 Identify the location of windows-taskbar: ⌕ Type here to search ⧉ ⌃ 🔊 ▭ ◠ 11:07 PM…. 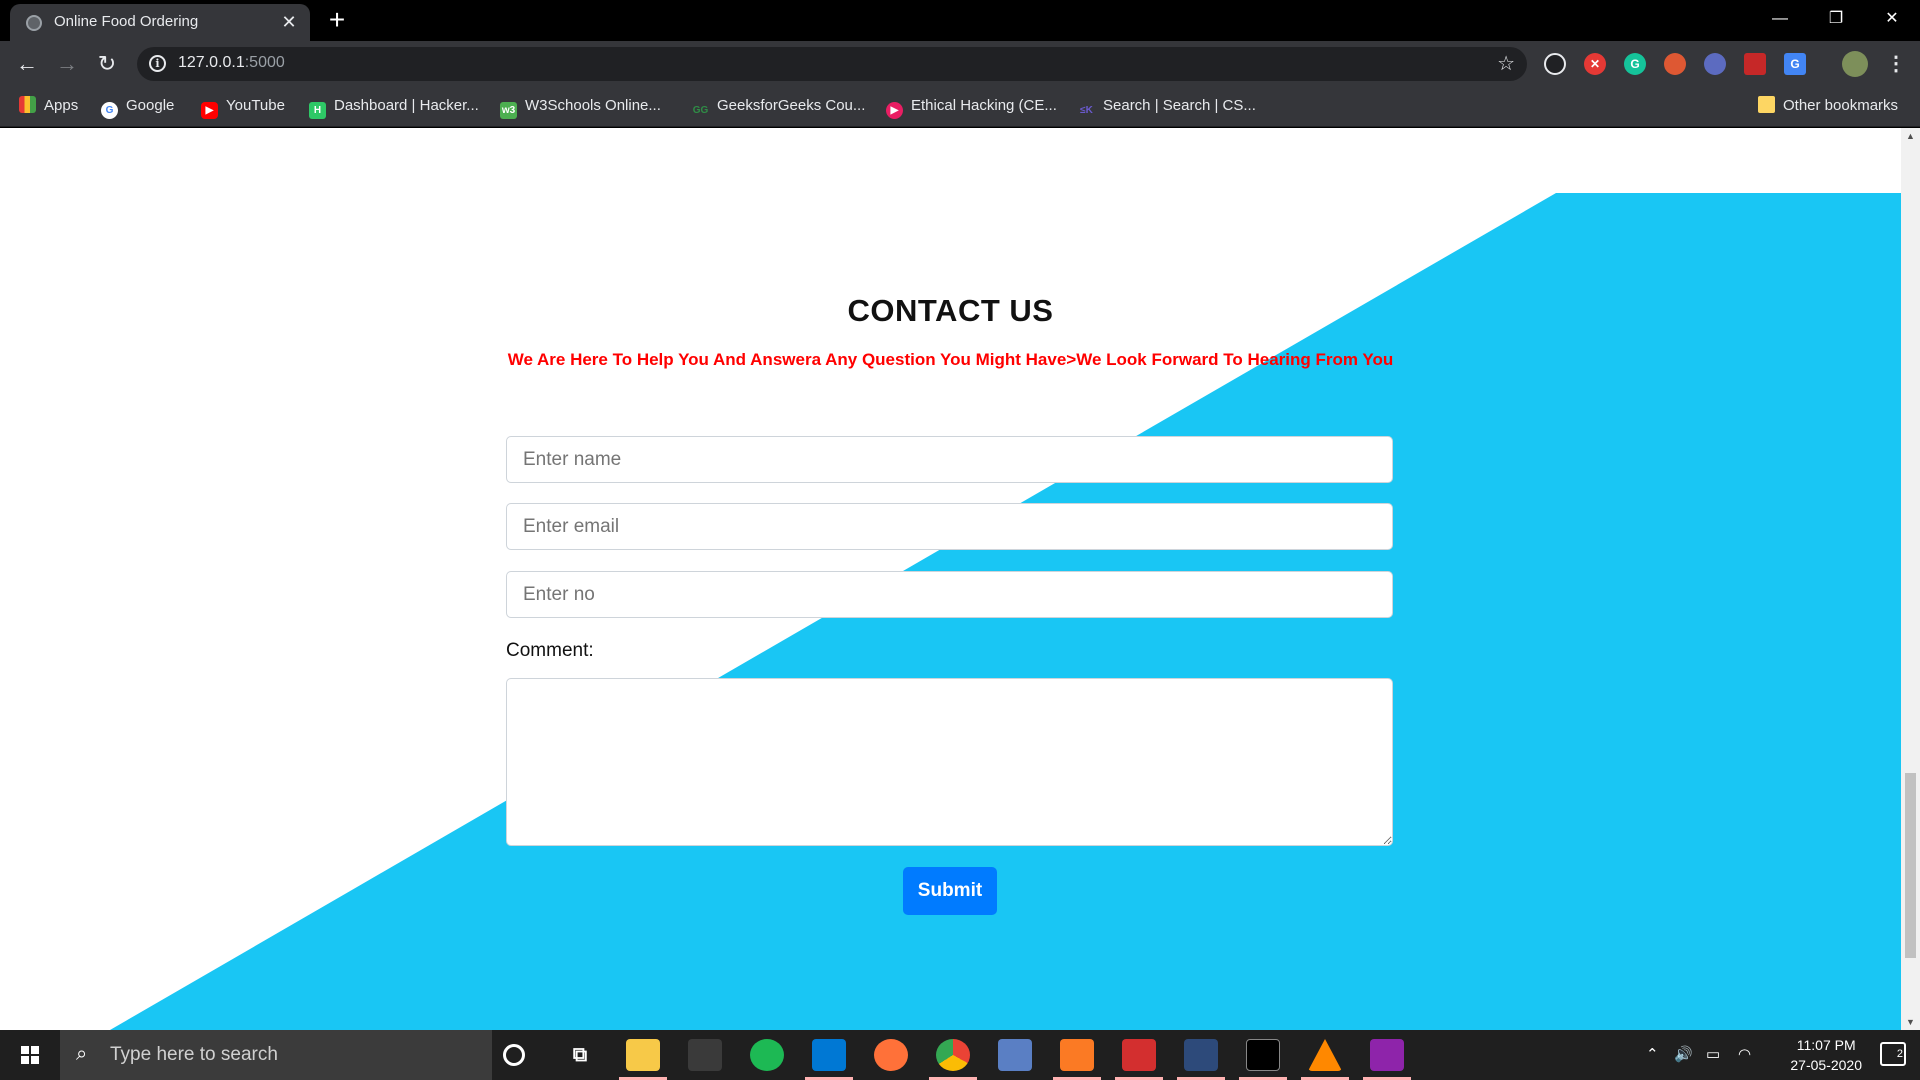
(960, 1055).